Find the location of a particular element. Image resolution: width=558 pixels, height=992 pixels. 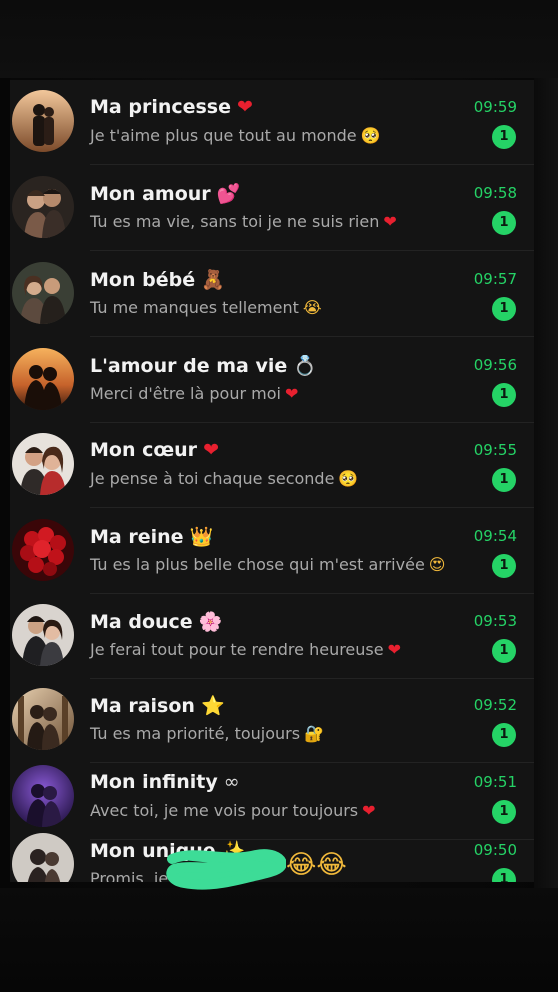

contact-name: L'amour de ma vie 💍 is located at coordinates (203, 366).